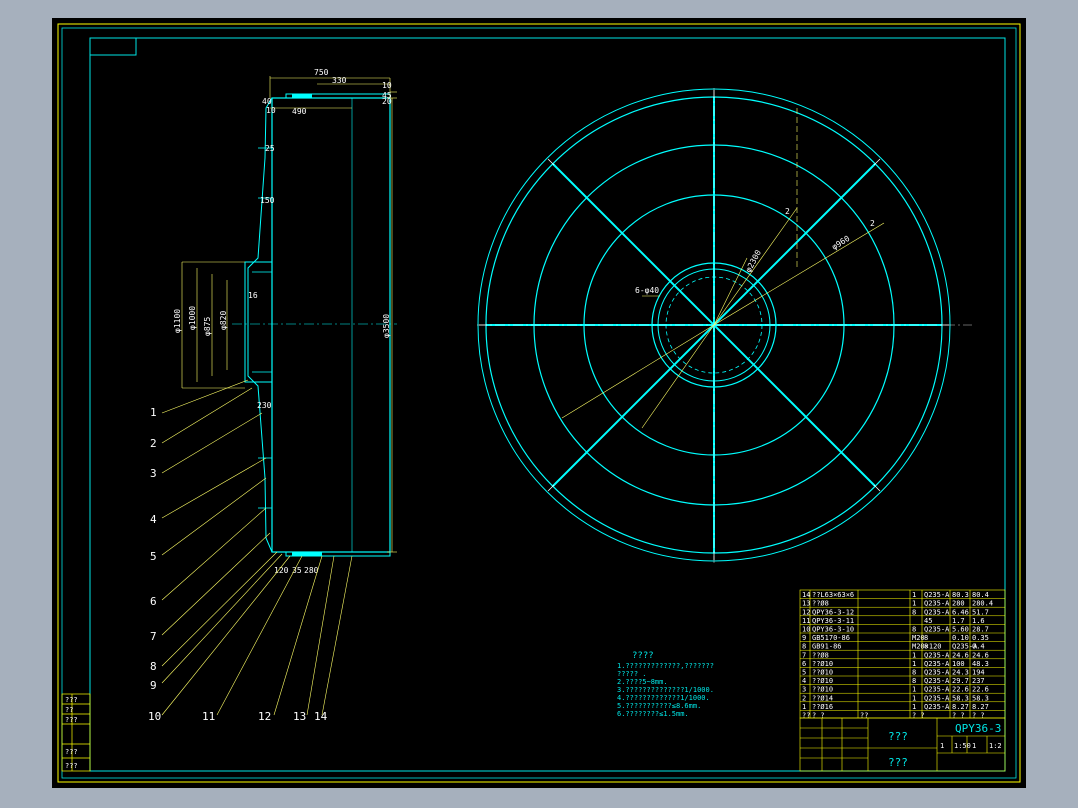 The width and height of the screenshot is (1078, 808). What do you see at coordinates (787, 211) in the screenshot?
I see `dim-2a: 2` at bounding box center [787, 211].